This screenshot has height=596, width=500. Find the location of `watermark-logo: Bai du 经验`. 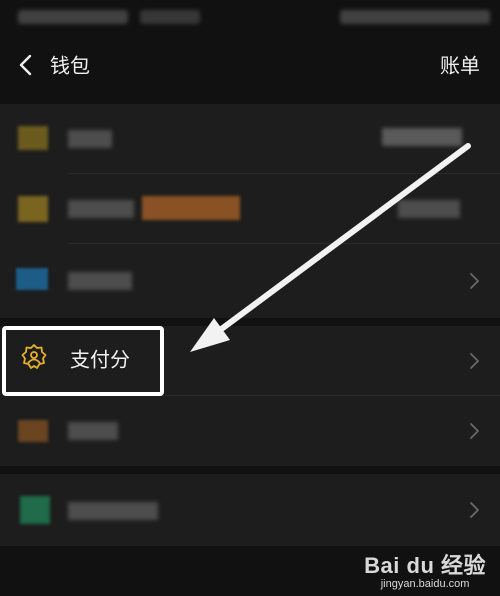

watermark-logo: Bai du 经验 is located at coordinates (425, 565).